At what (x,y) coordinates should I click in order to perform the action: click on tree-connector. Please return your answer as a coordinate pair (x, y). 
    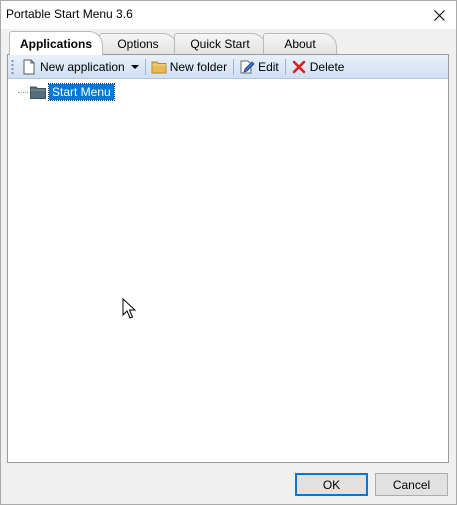
    Looking at the image, I should click on (23, 92).